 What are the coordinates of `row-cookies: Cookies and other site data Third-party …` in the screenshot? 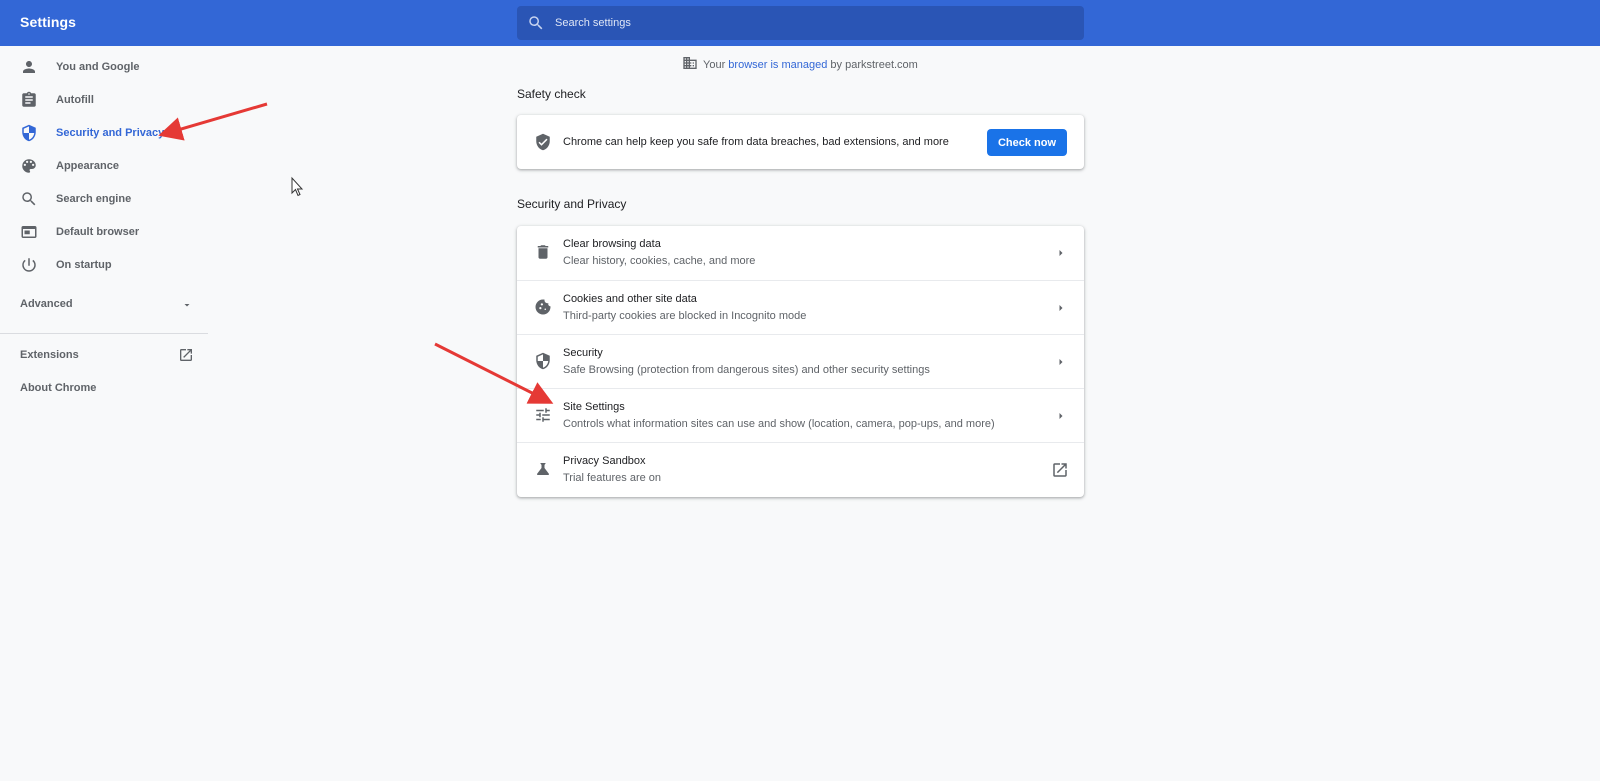 It's located at (800, 307).